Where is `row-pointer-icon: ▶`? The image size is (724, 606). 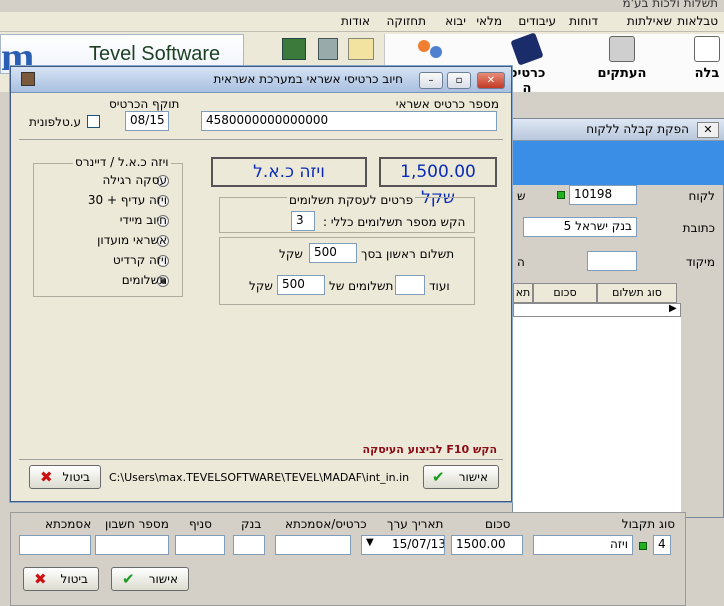 row-pointer-icon: ▶ is located at coordinates (673, 308).